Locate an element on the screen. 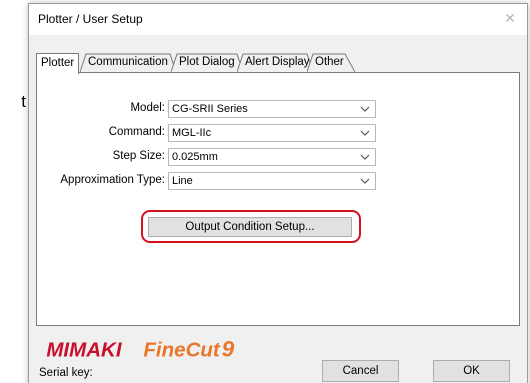  tab-other-label: Other is located at coordinates (329, 62).